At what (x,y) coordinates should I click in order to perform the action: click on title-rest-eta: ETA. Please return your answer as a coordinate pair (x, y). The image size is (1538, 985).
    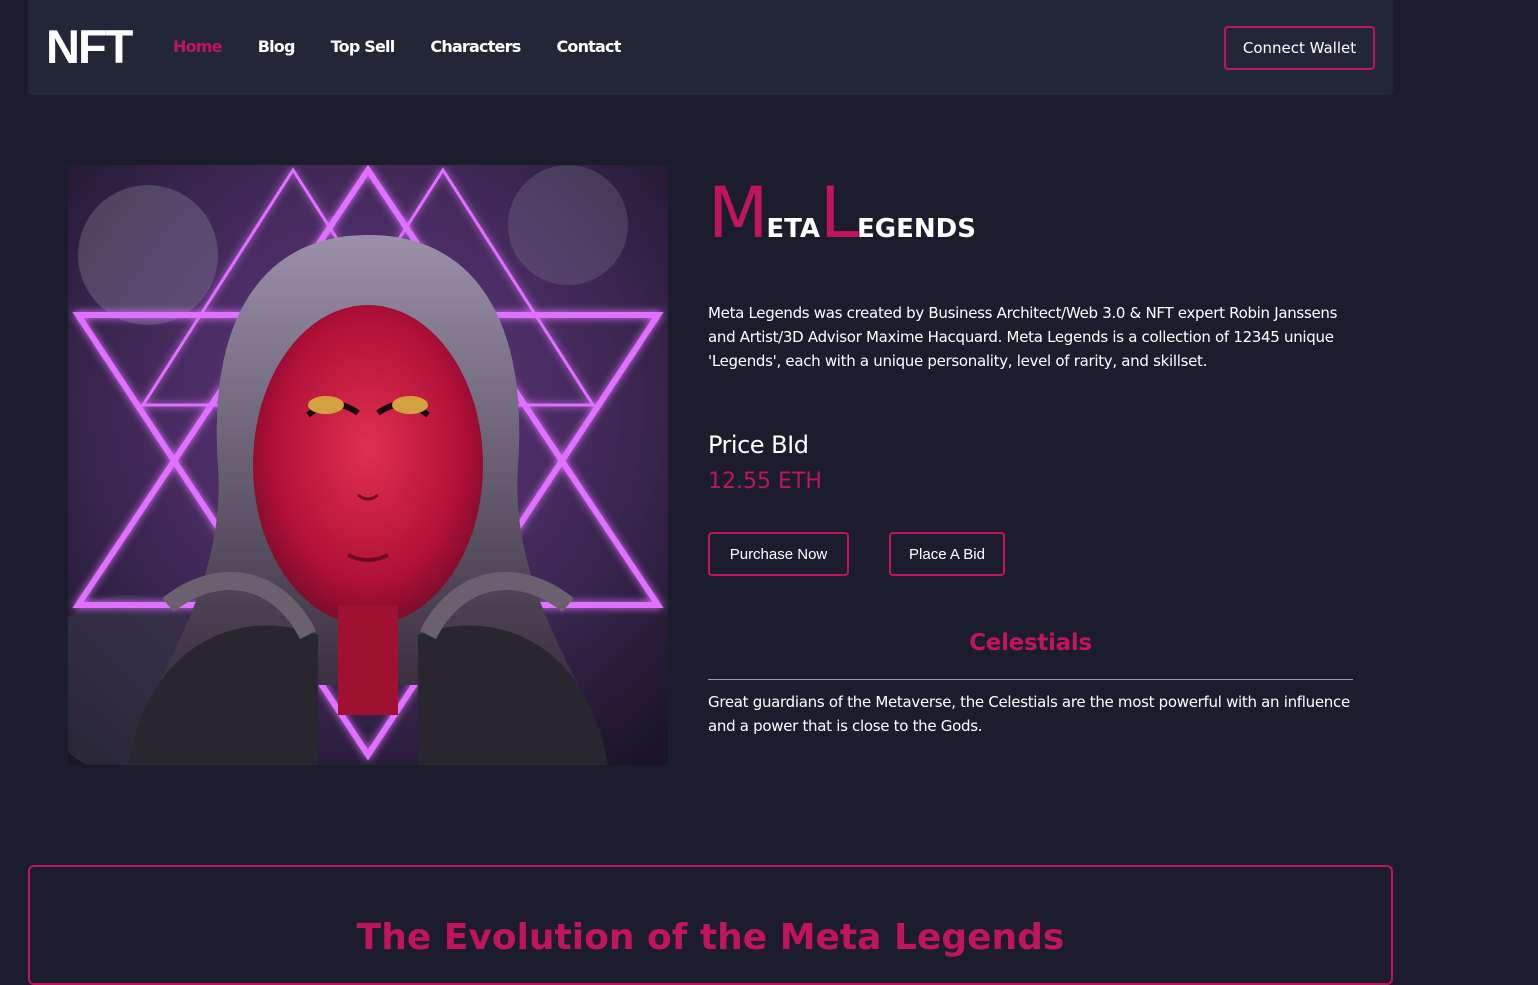
    Looking at the image, I should click on (793, 229).